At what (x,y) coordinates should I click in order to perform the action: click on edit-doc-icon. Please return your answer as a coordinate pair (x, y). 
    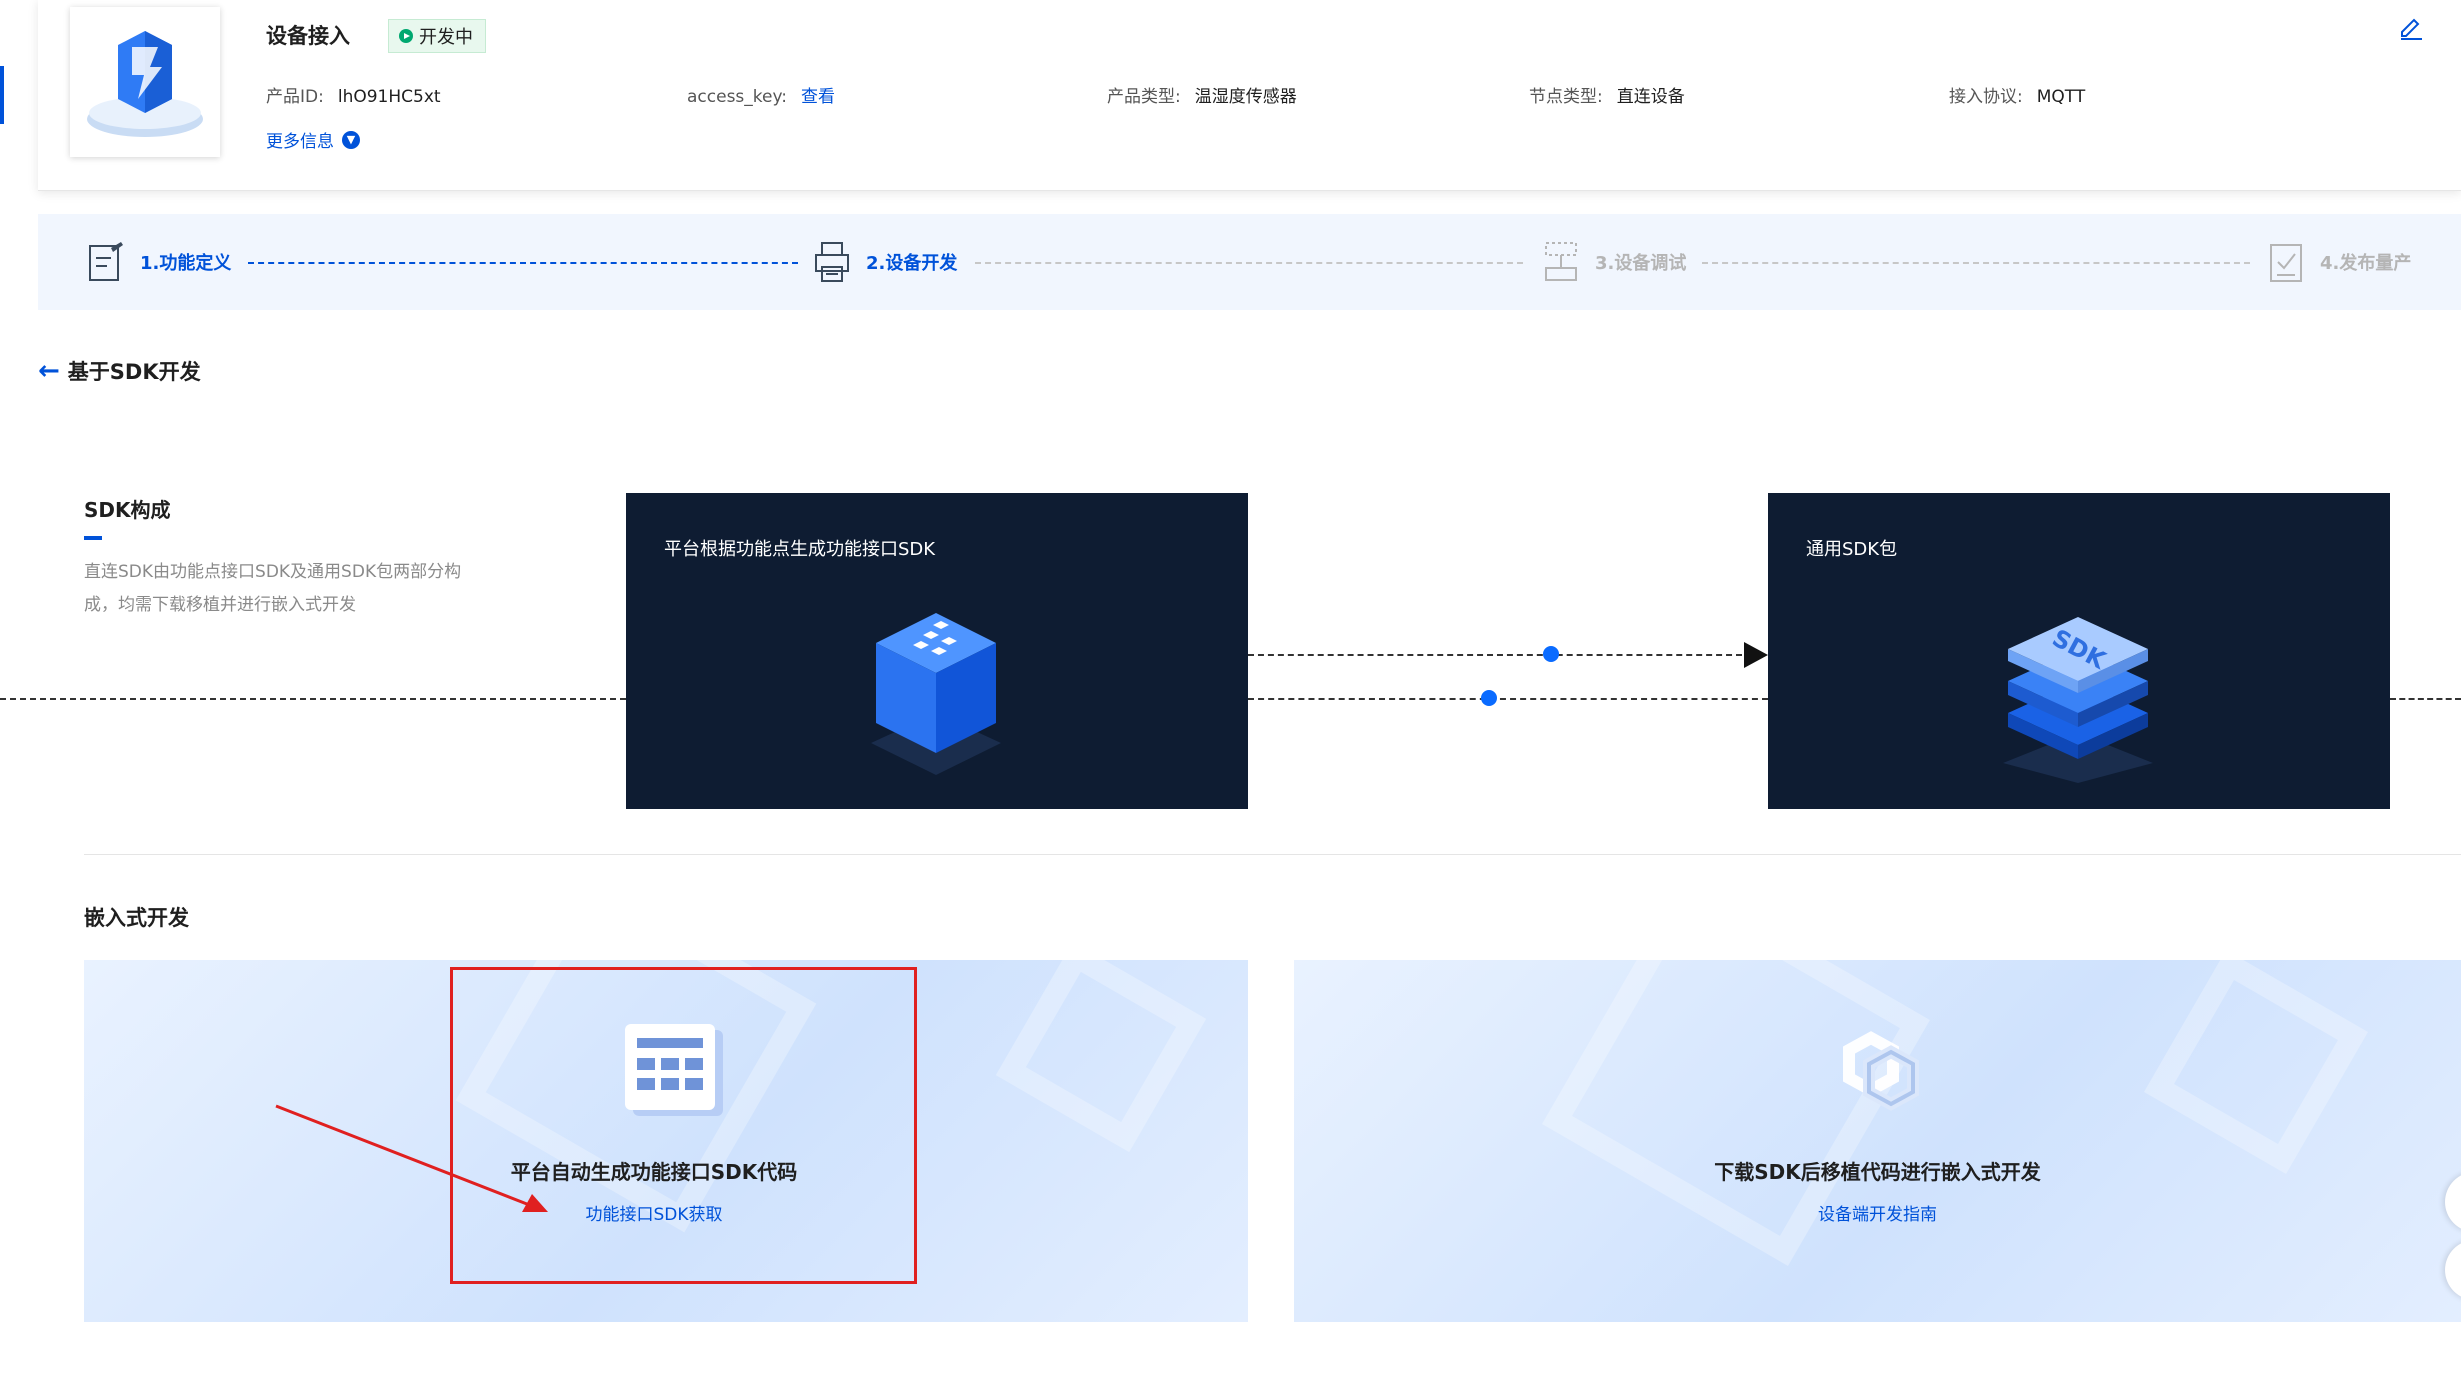
    Looking at the image, I should click on (106, 262).